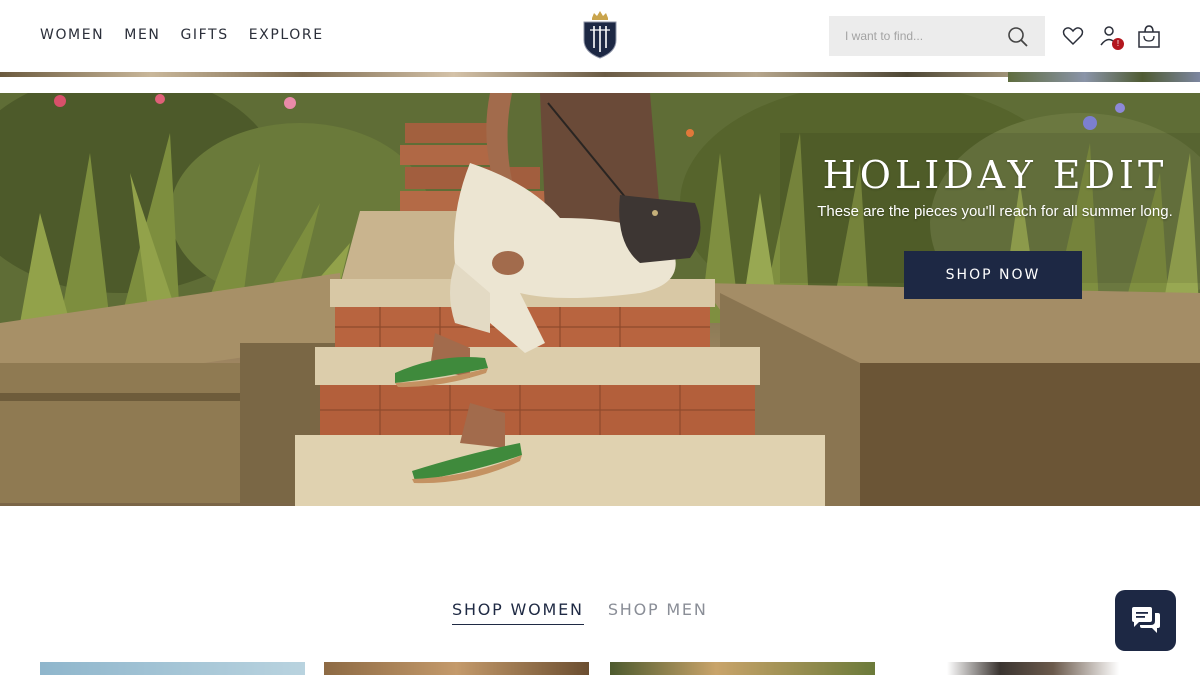  What do you see at coordinates (72, 35) in the screenshot?
I see `nav-women: WOMEN` at bounding box center [72, 35].